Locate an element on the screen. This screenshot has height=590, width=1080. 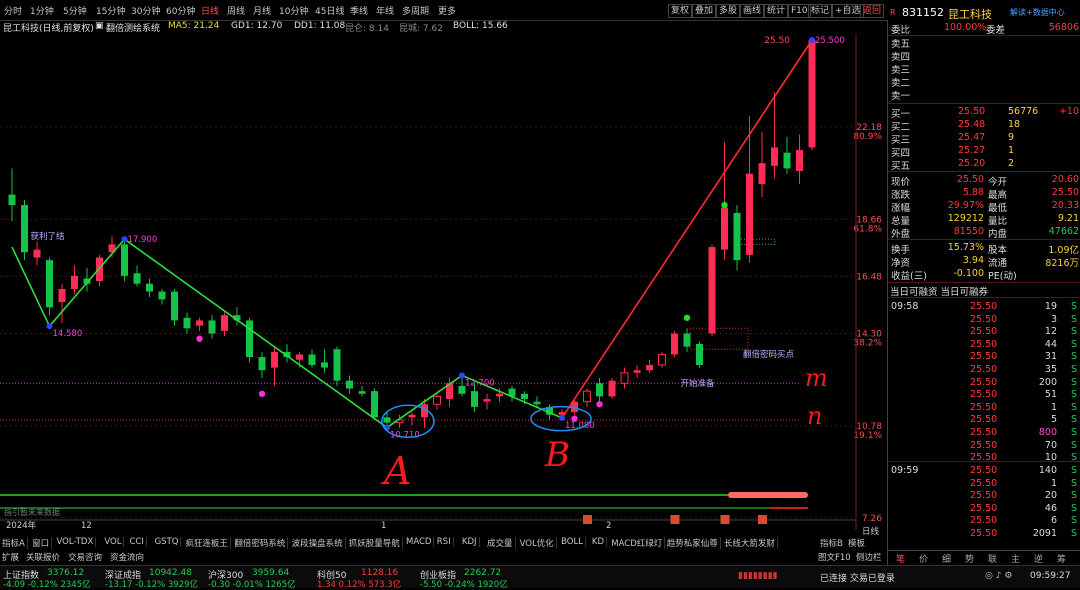
indicator-tab: 波段操盘系统 is located at coordinates (319, 543).